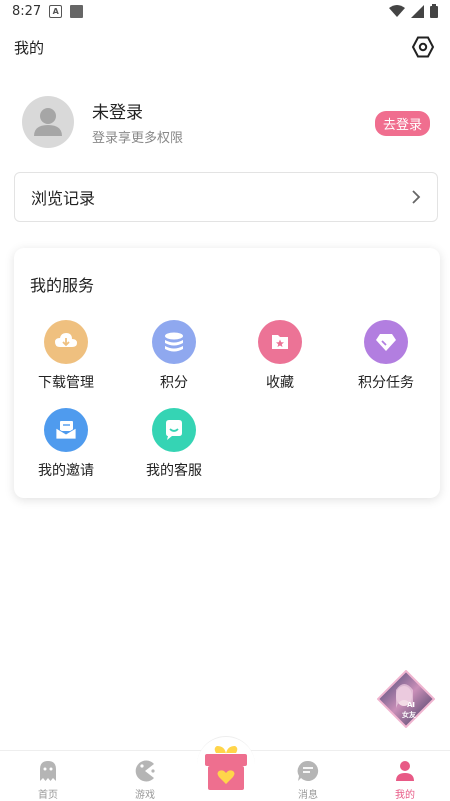 The image size is (450, 801). I want to click on message-icon, so click(308, 770).